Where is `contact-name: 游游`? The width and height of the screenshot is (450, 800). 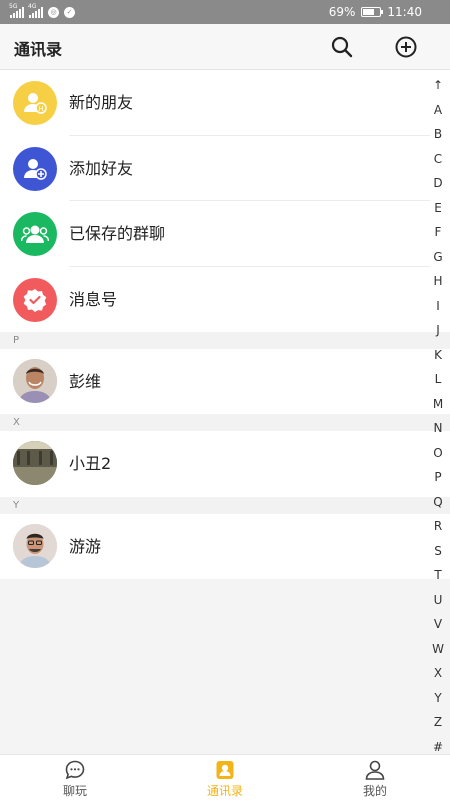 contact-name: 游游 is located at coordinates (85, 546).